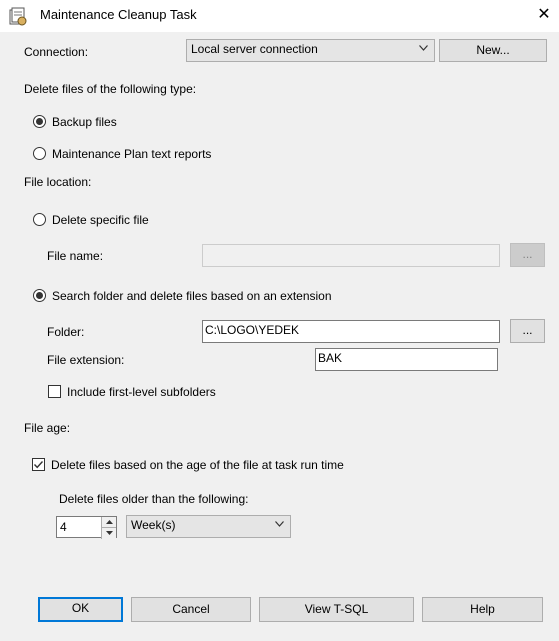  What do you see at coordinates (63, 527) in the screenshot?
I see `age-amount-value: 4` at bounding box center [63, 527].